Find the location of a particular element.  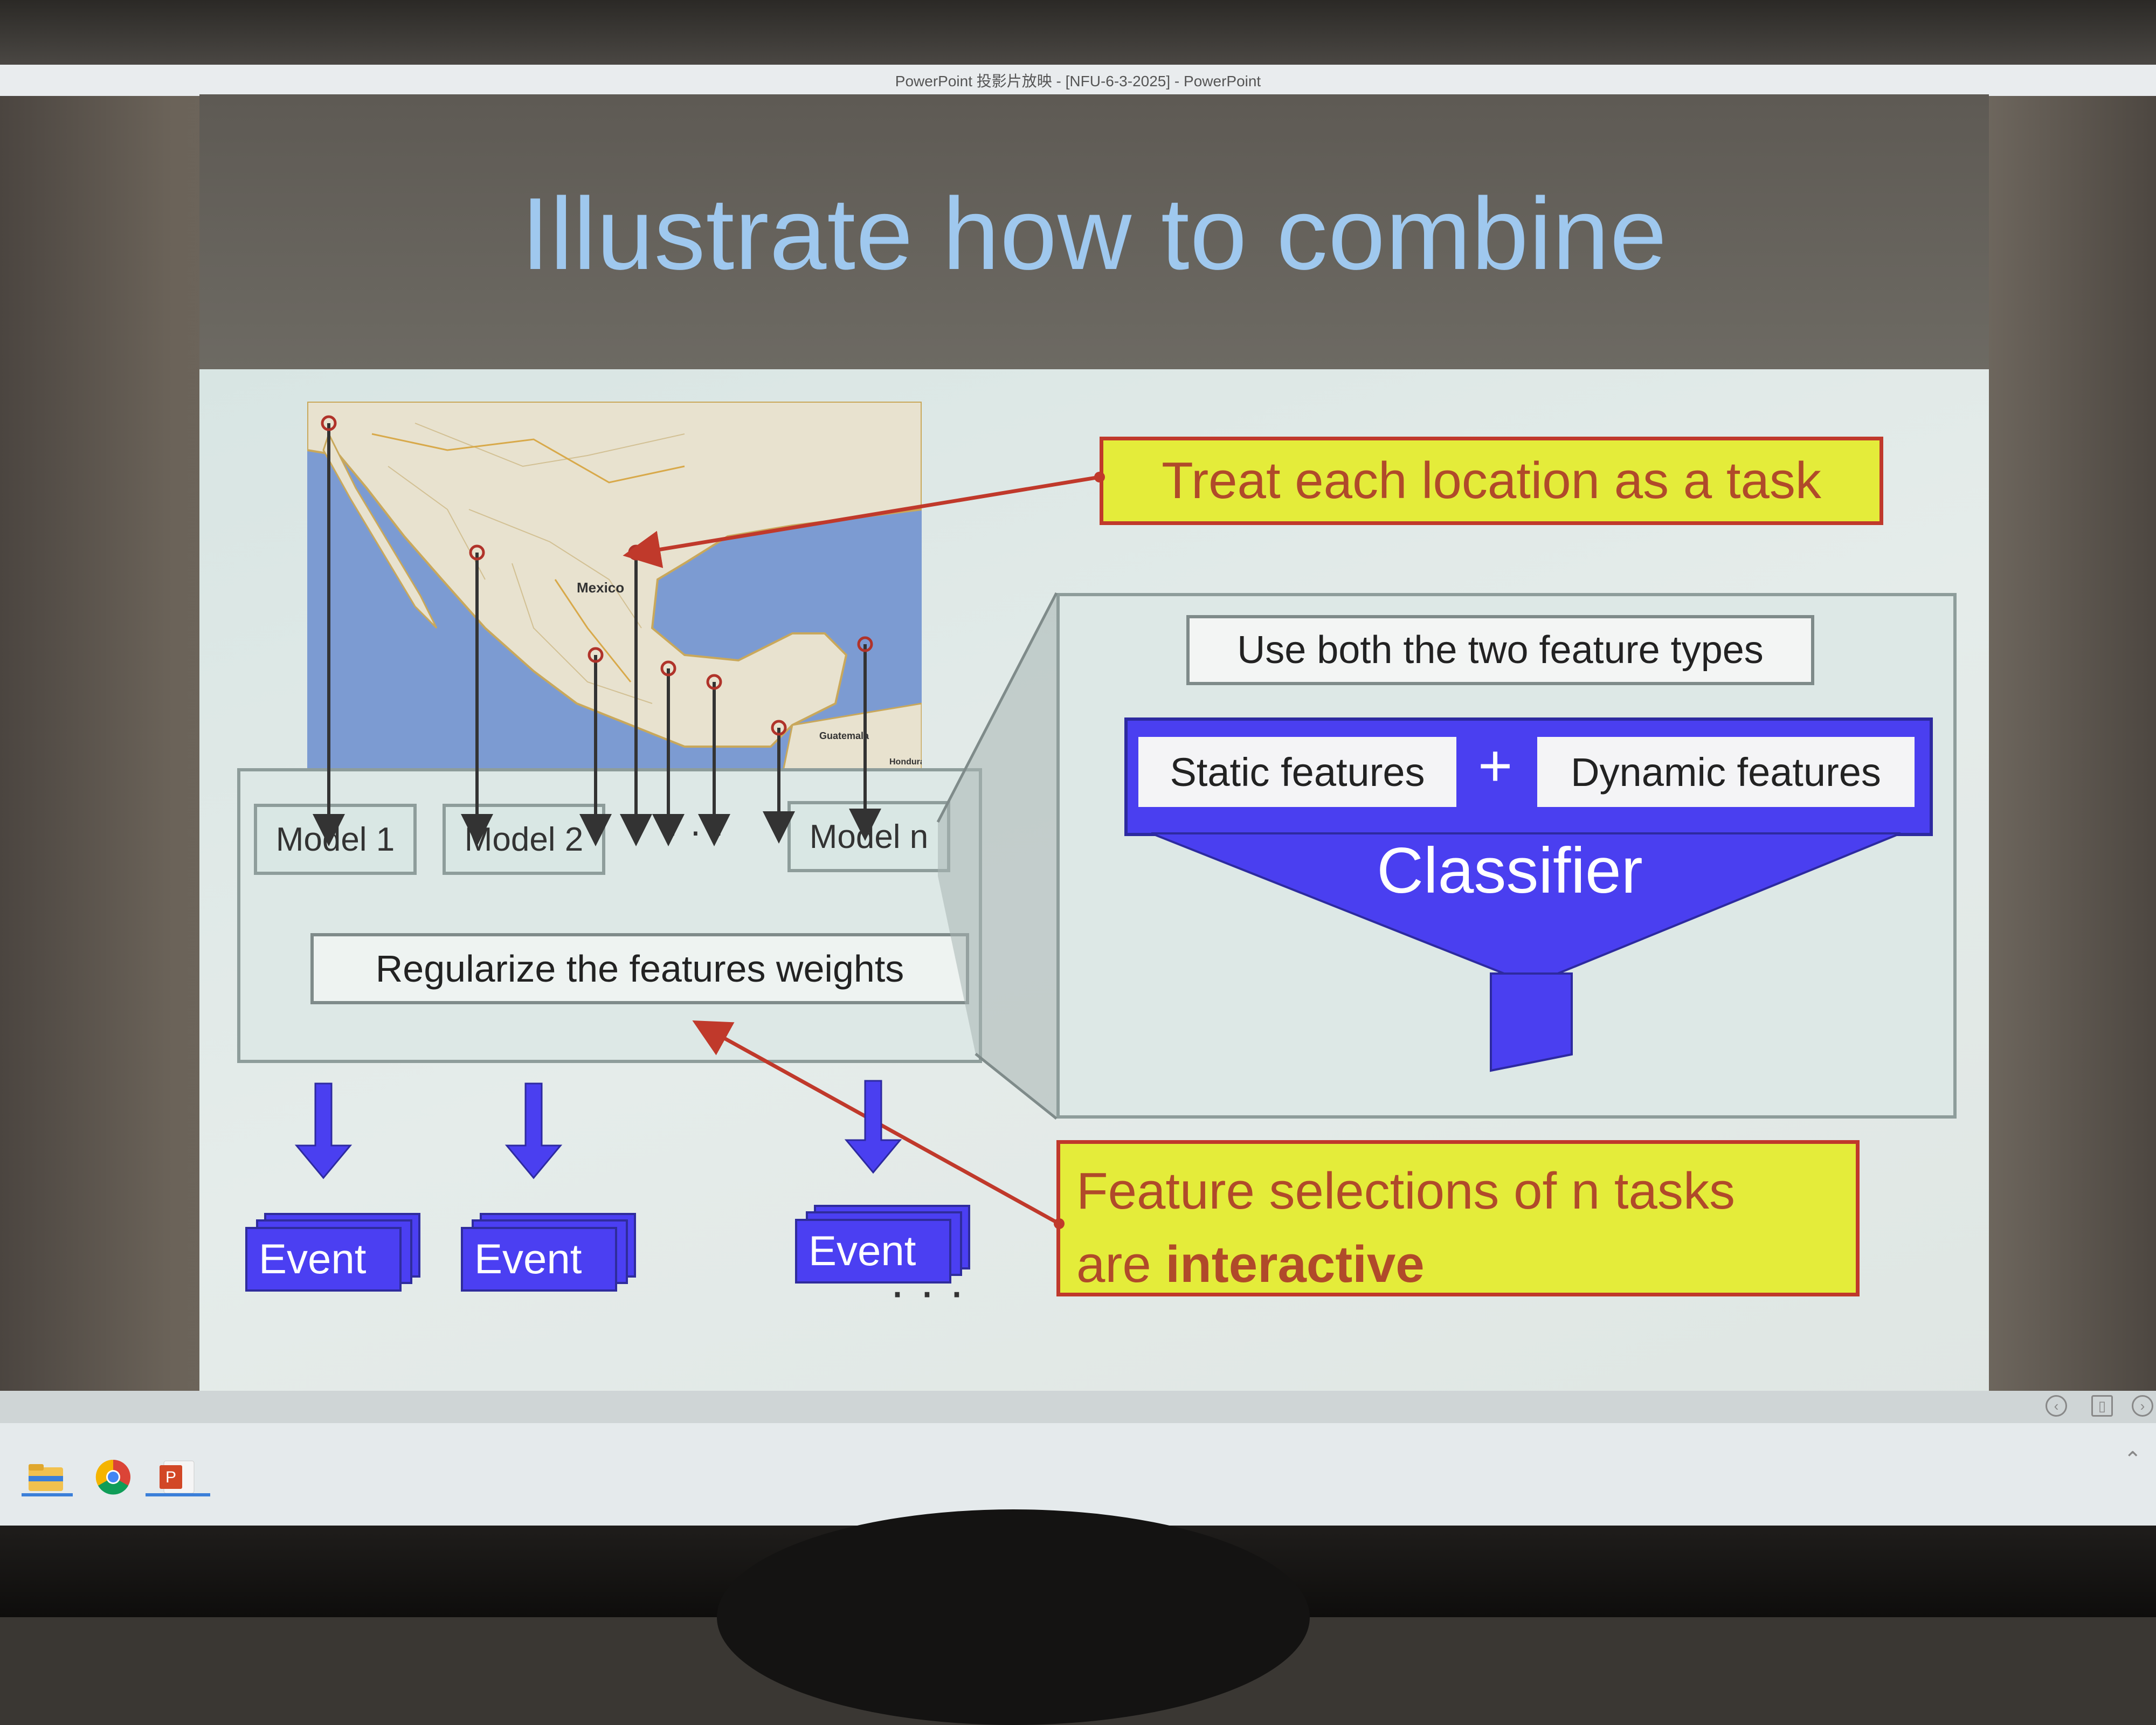

previous-slide-icon: ‹ is located at coordinates (2056, 1406).